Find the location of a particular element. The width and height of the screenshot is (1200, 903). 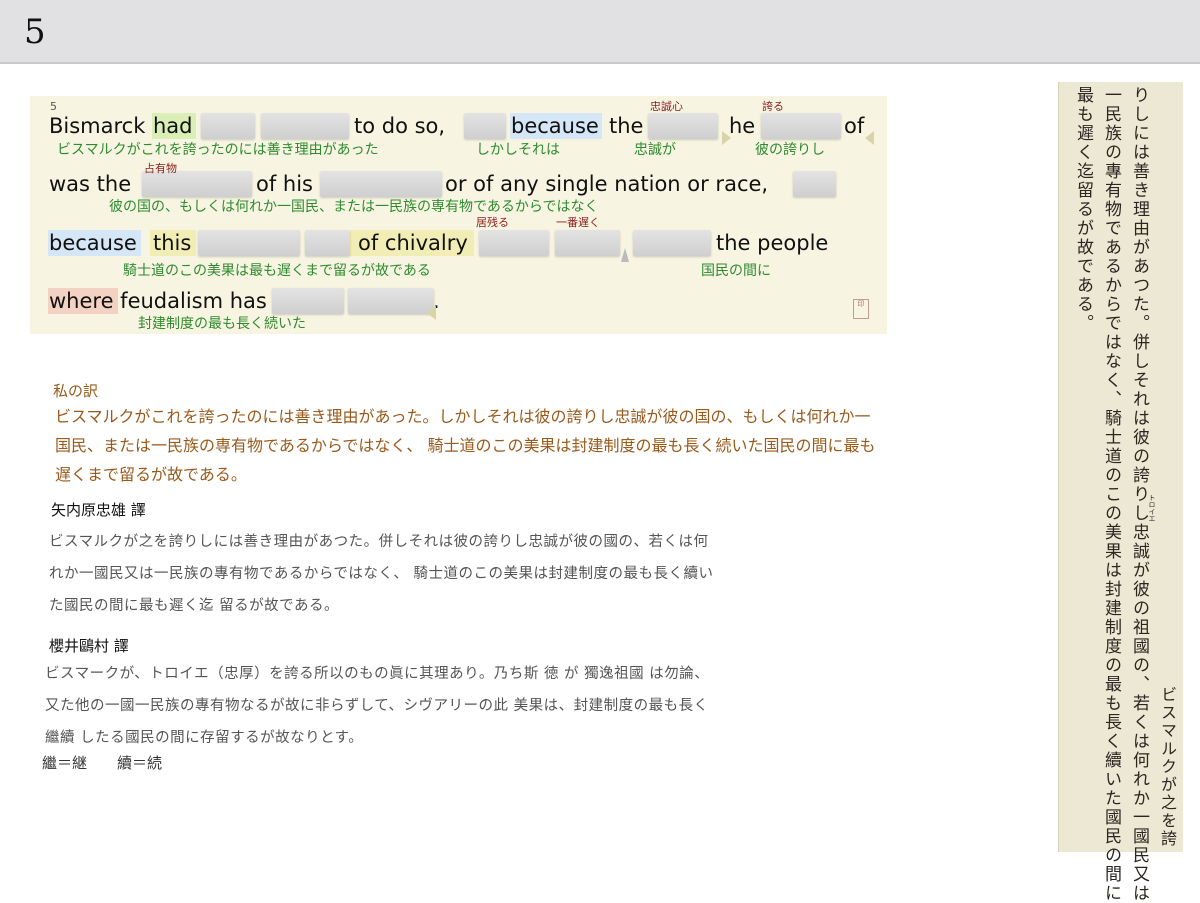

word-was-the: was the is located at coordinates (90, 184).